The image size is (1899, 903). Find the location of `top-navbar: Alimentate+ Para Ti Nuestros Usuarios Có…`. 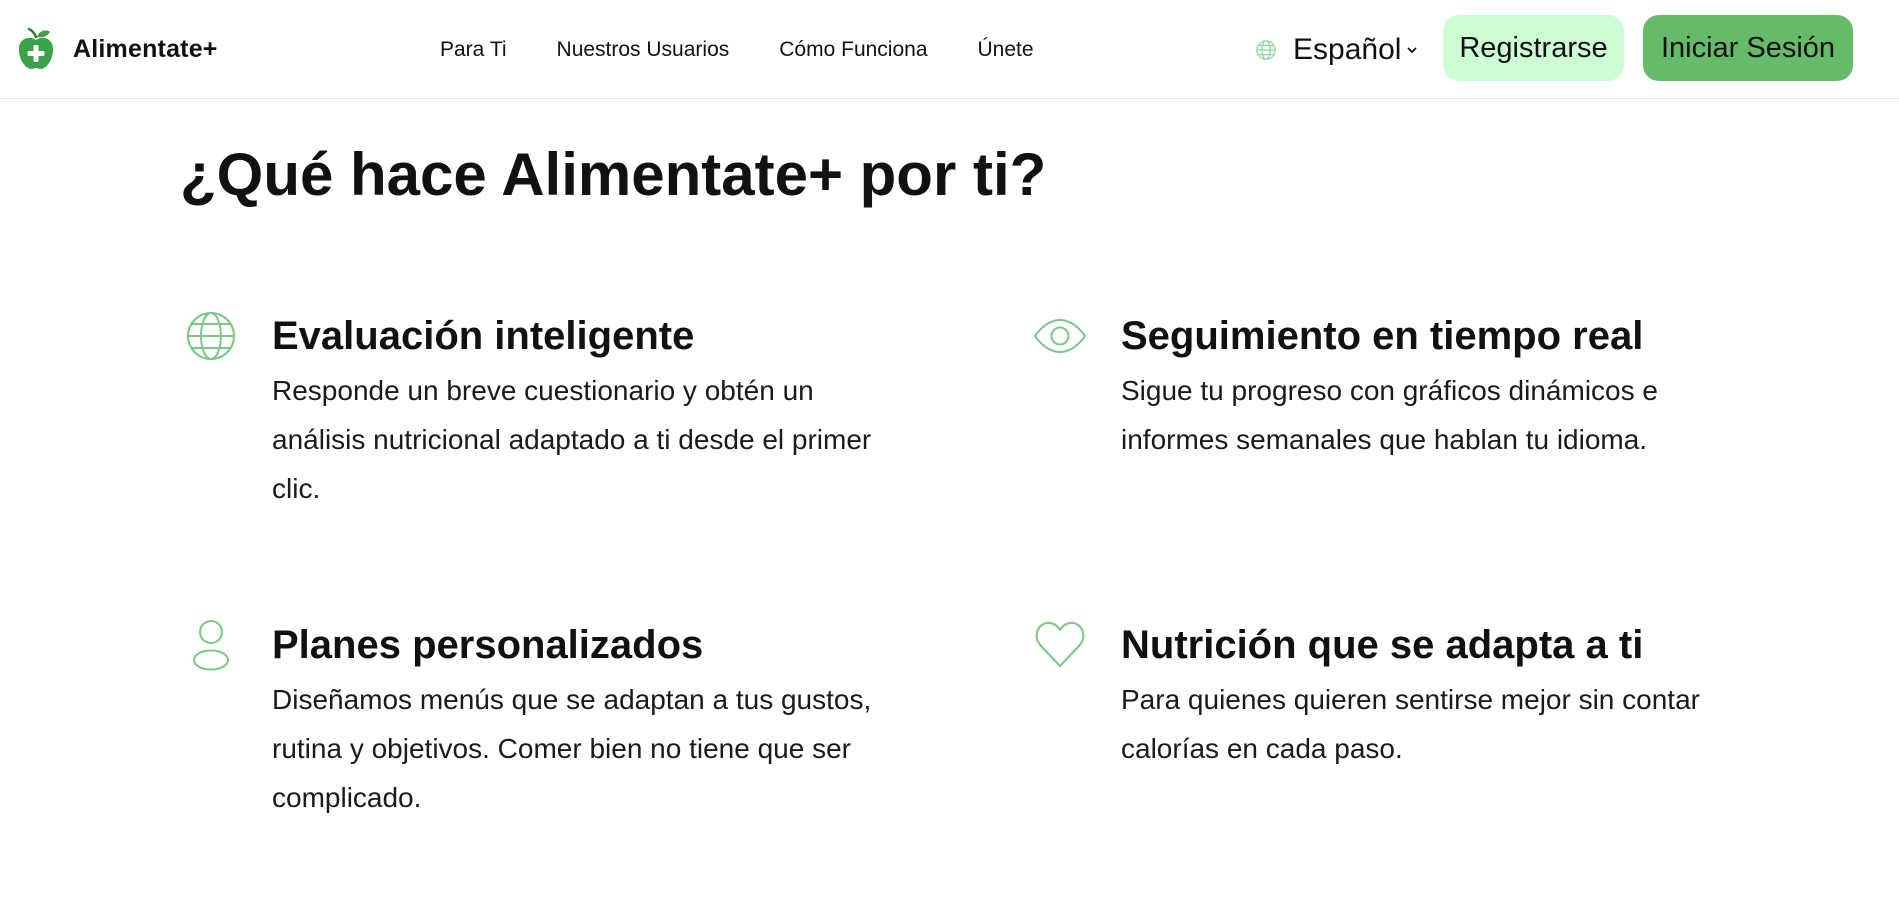

top-navbar: Alimentate+ Para Ti Nuestros Usuarios Có… is located at coordinates (949, 49).